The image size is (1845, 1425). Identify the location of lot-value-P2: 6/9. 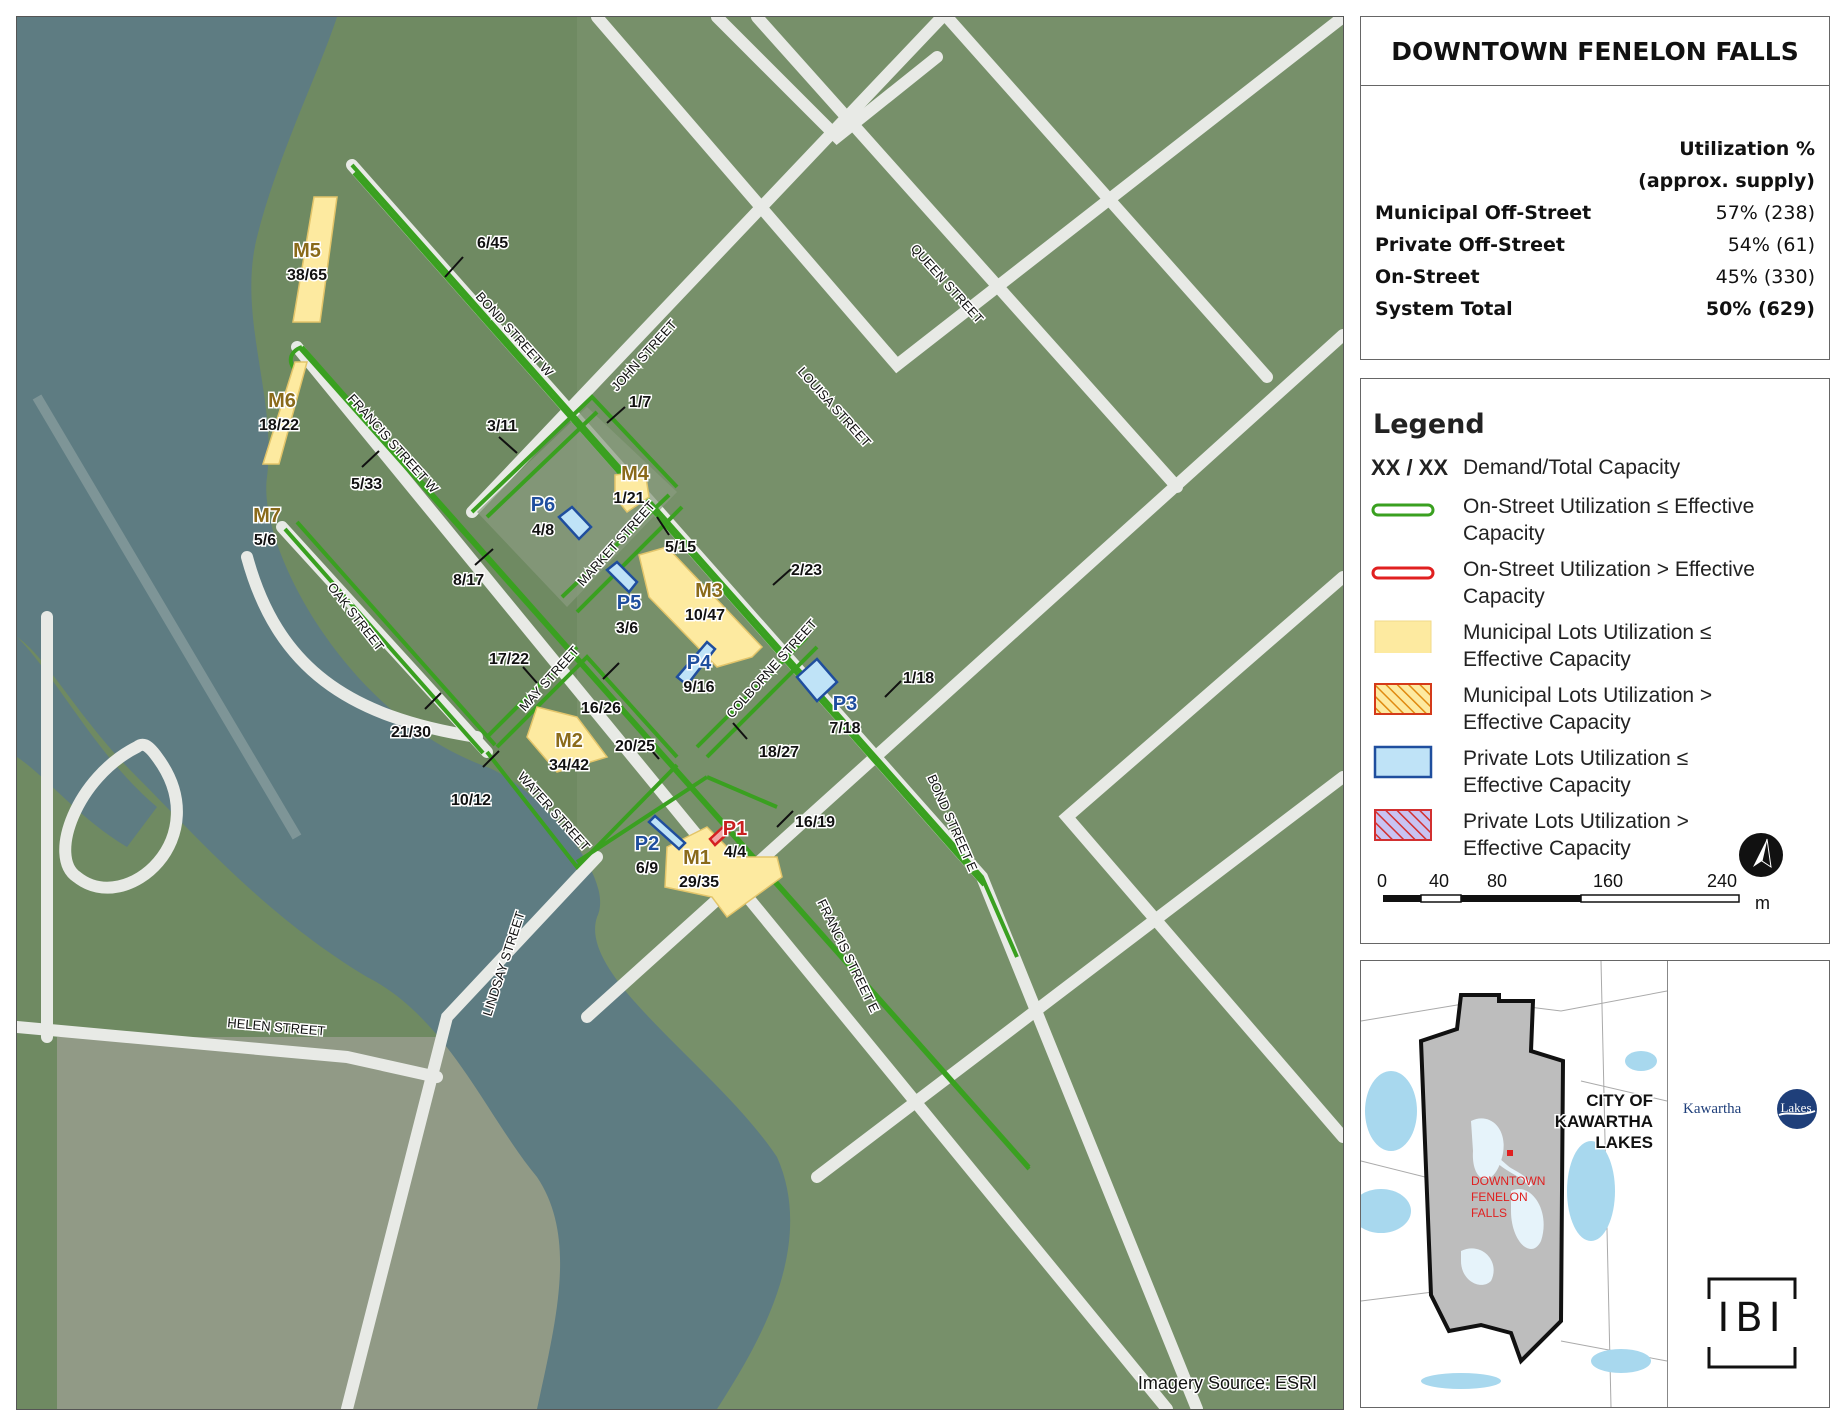
(647, 868).